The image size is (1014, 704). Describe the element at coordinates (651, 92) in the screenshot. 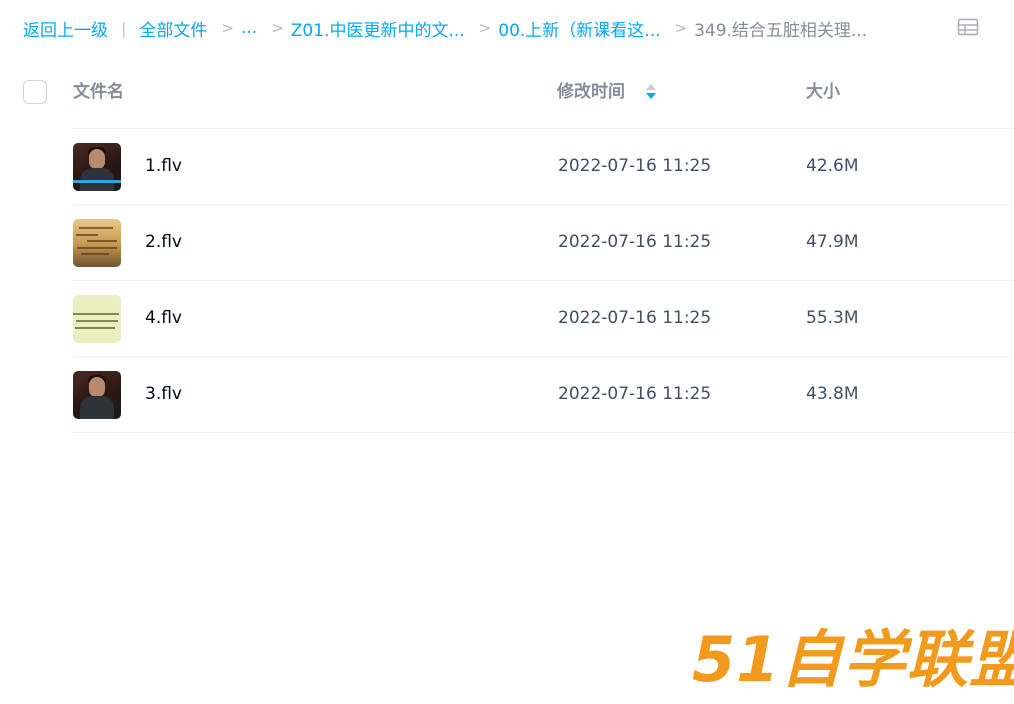

I see `sort-icon` at that location.